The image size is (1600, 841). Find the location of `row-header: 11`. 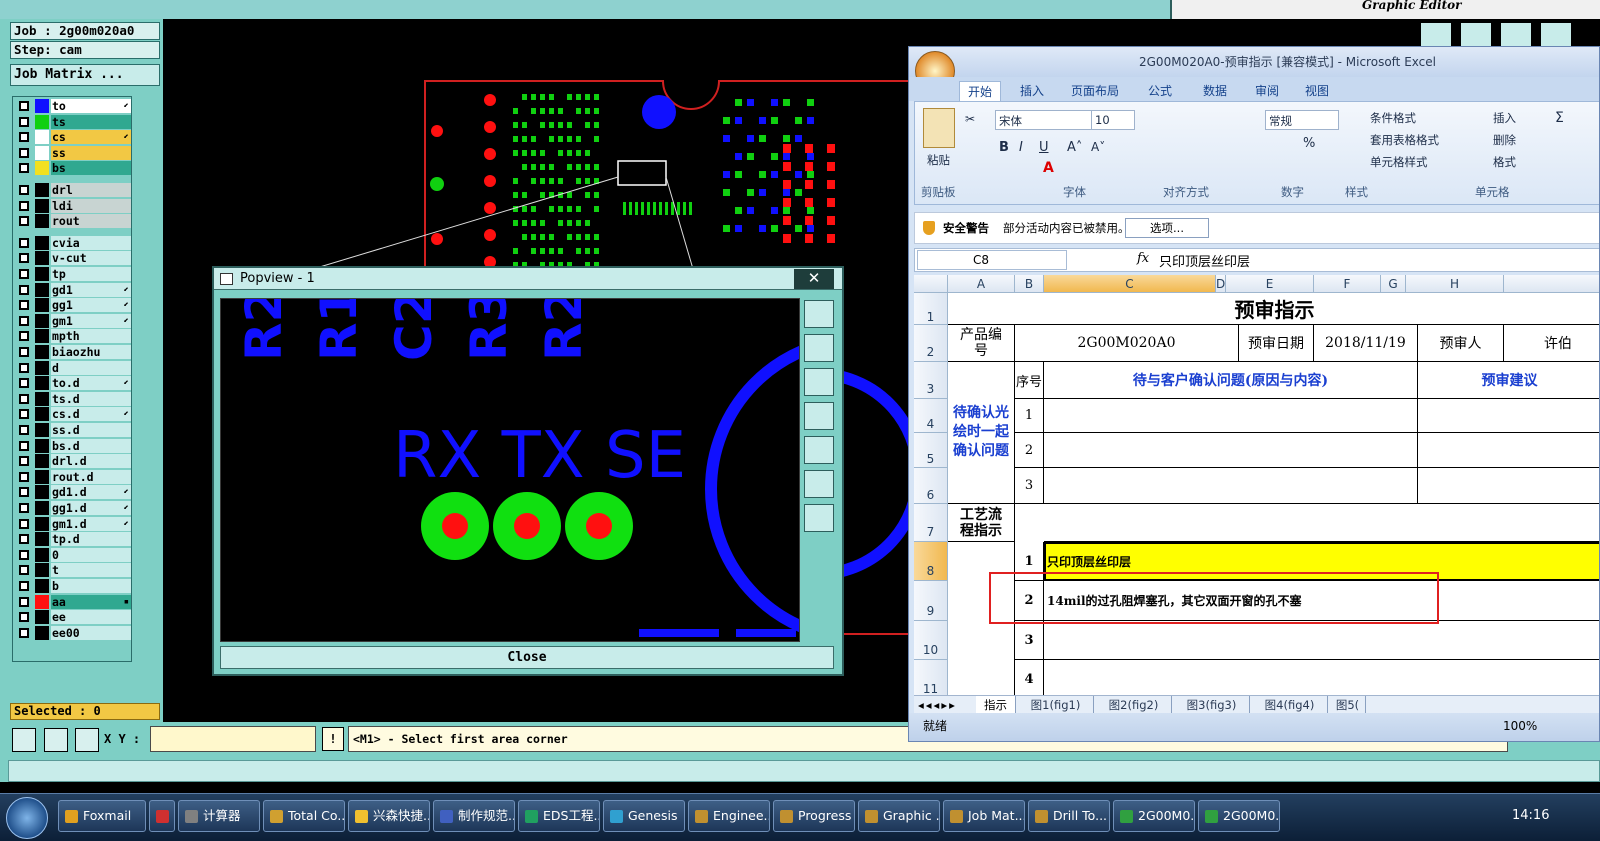

row-header: 11 is located at coordinates (931, 677).